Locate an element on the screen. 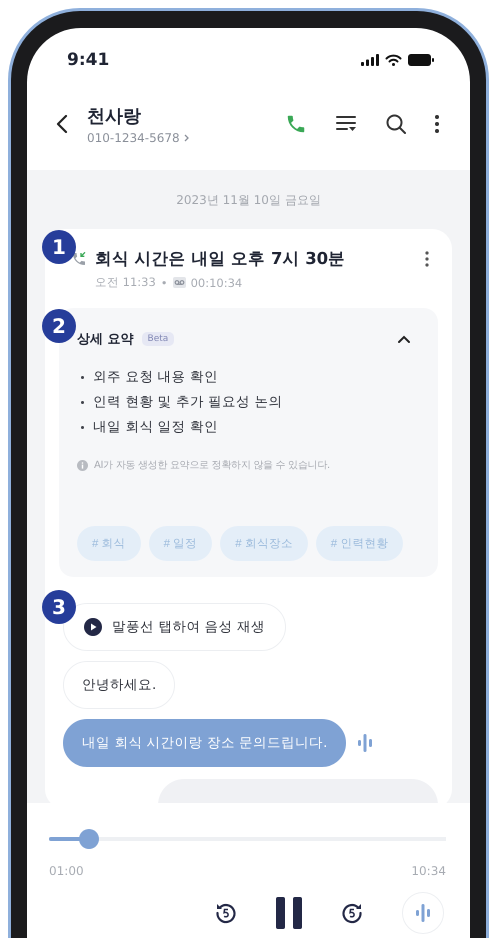 This screenshot has height=941, width=493. rewind-5-button is located at coordinates (226, 913).